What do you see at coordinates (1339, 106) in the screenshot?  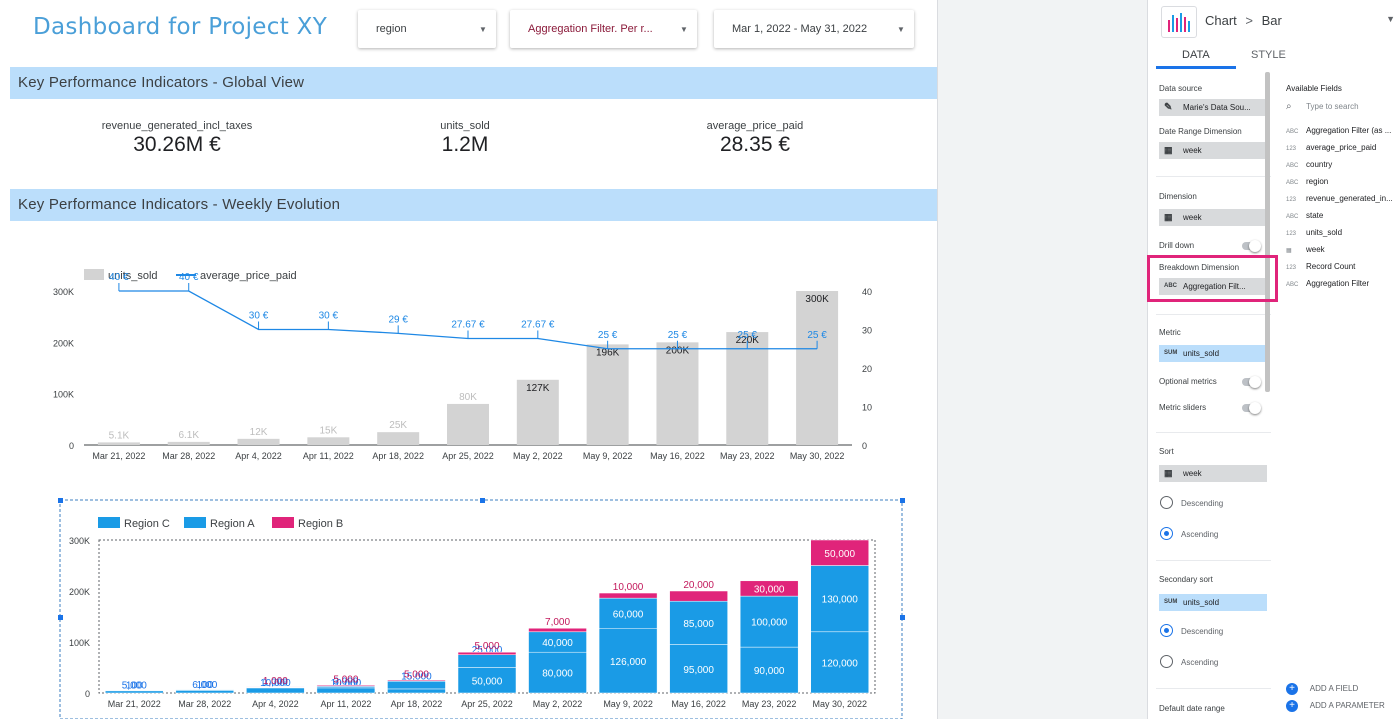 I see `field-search: ⌕ Type to search` at bounding box center [1339, 106].